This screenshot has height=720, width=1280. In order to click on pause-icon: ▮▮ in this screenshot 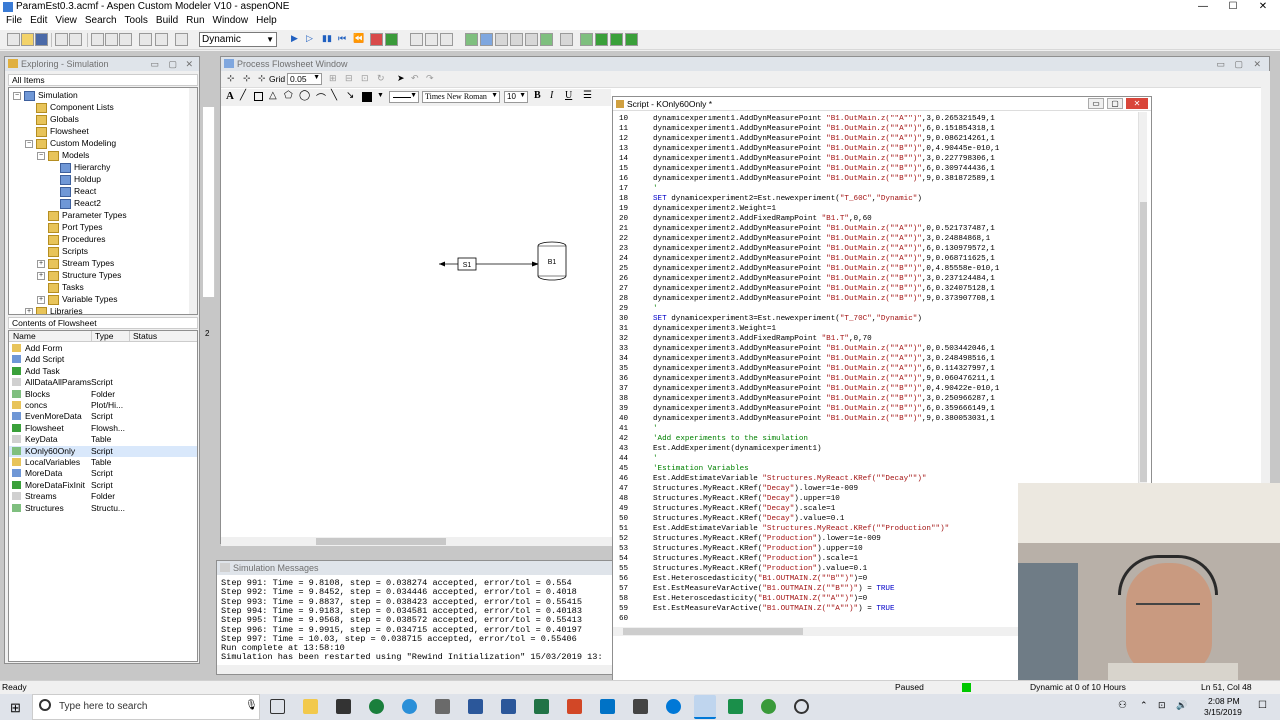, I will do `click(327, 38)`.